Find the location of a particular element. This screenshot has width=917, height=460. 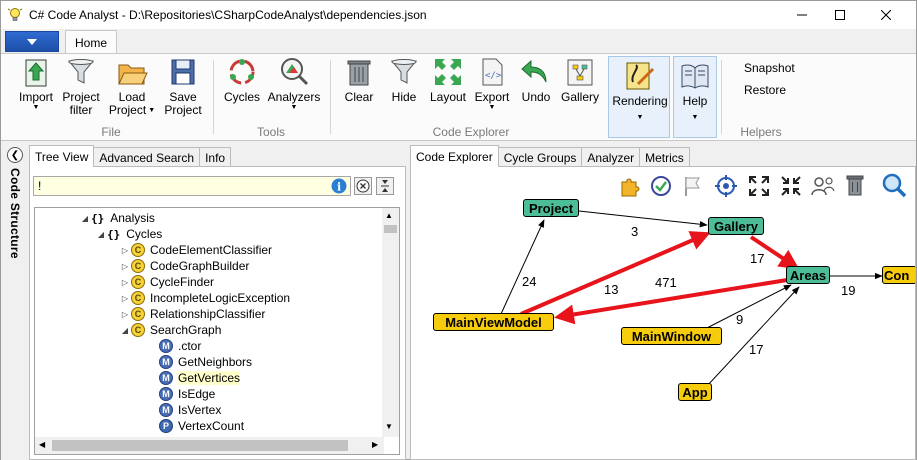

magnifier-chart-icon is located at coordinates (295, 72).